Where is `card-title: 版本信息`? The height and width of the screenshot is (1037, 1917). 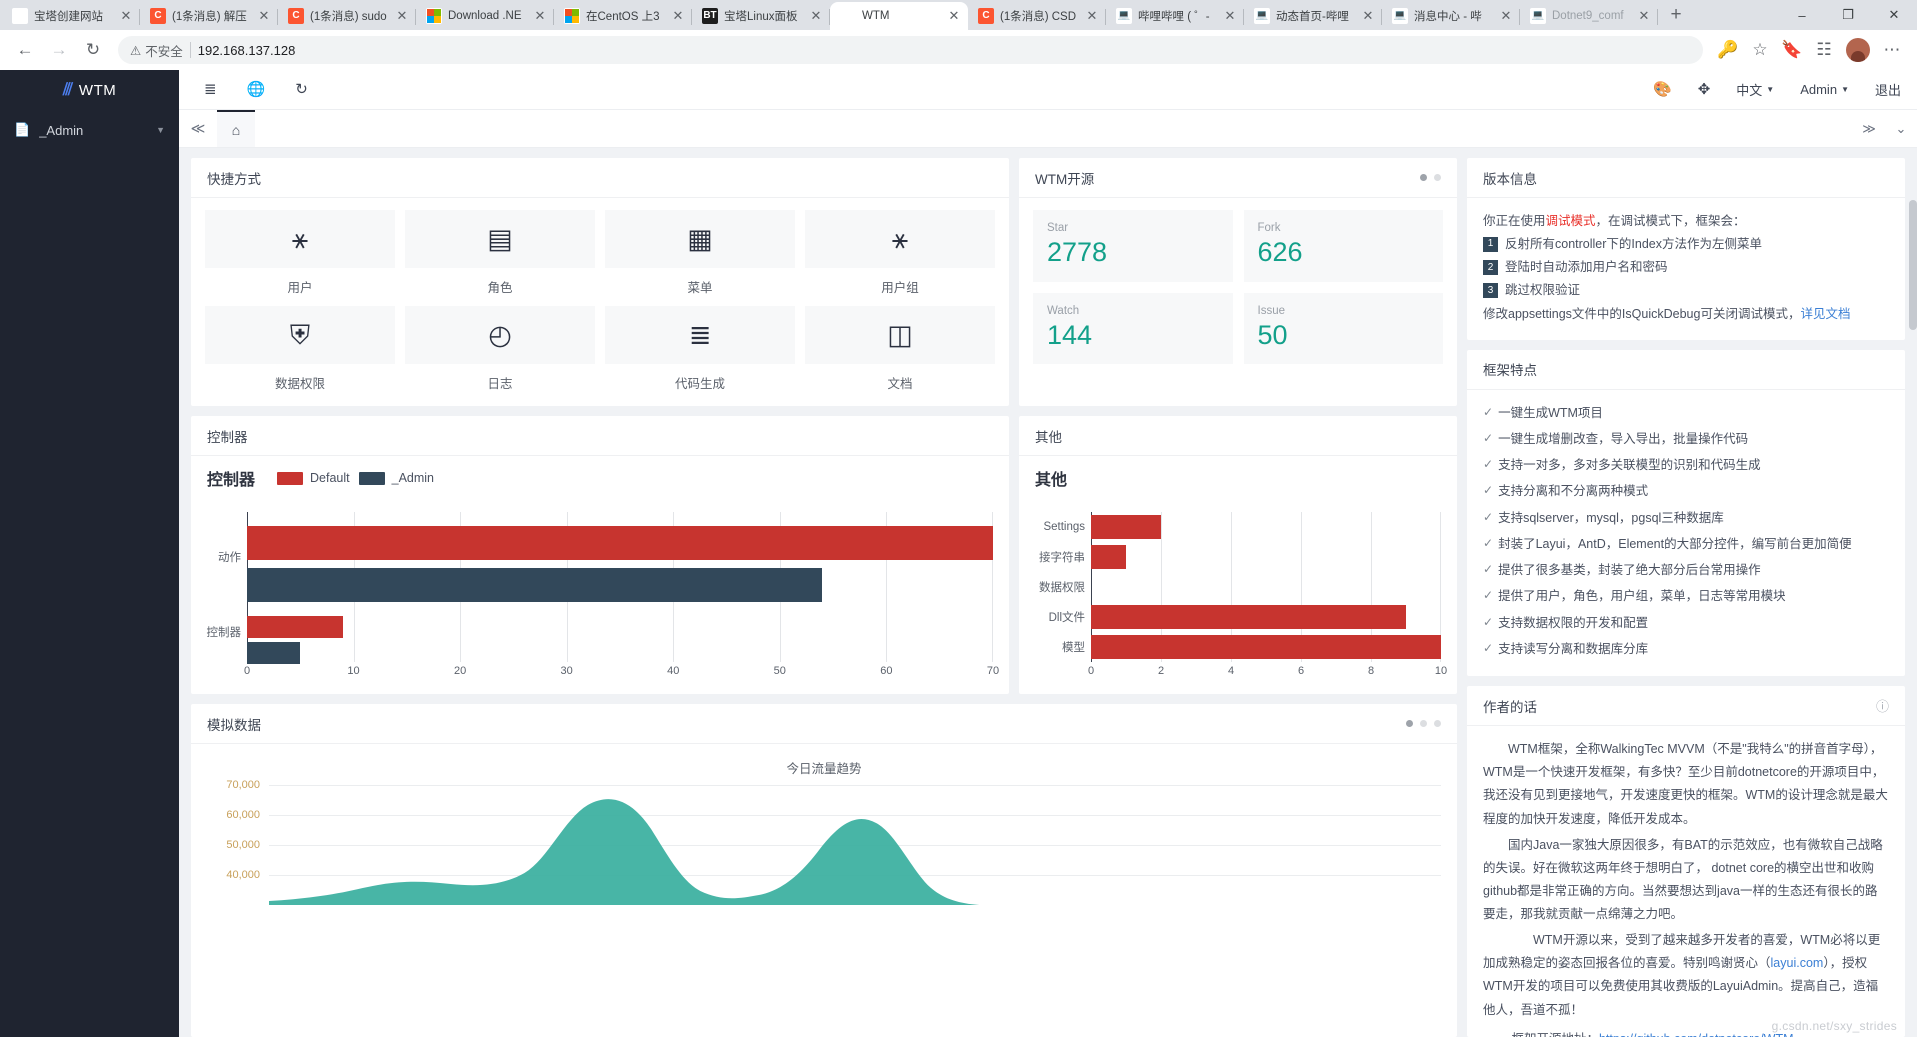 card-title: 版本信息 is located at coordinates (1510, 179).